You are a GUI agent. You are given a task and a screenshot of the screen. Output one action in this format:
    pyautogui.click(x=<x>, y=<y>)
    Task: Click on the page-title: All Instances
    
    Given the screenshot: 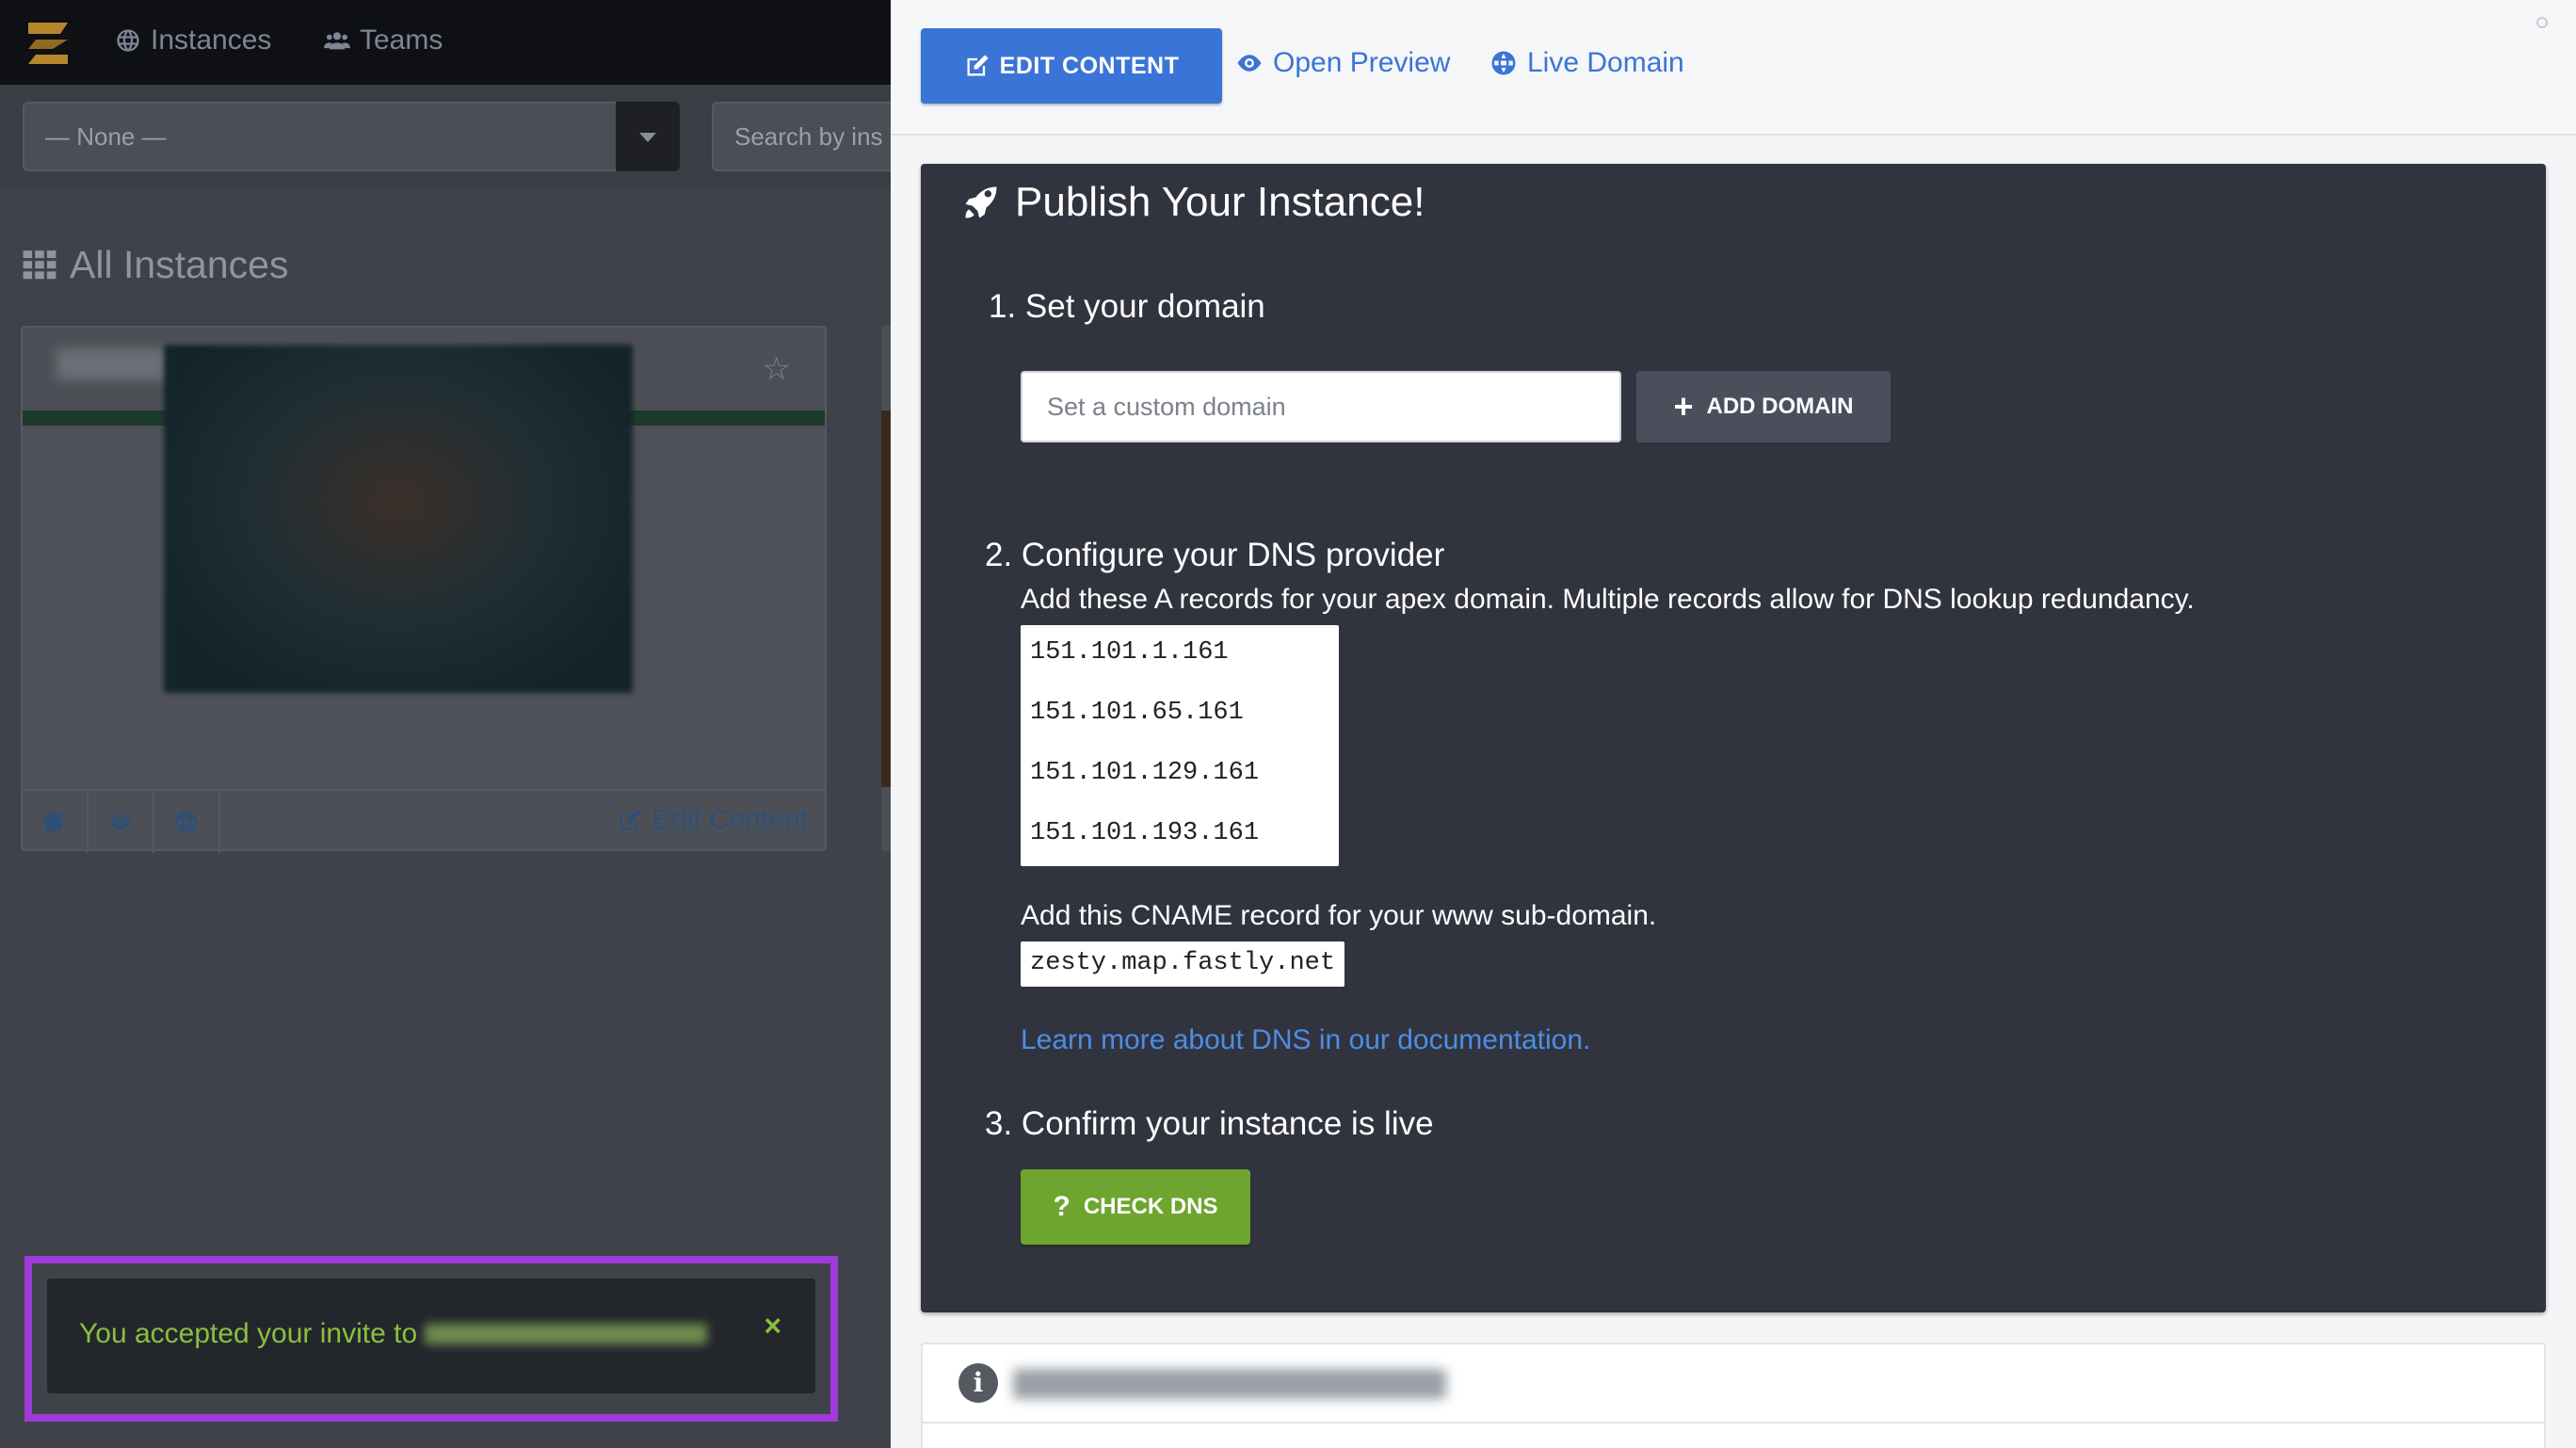 What is the action you would take?
    pyautogui.click(x=179, y=264)
    